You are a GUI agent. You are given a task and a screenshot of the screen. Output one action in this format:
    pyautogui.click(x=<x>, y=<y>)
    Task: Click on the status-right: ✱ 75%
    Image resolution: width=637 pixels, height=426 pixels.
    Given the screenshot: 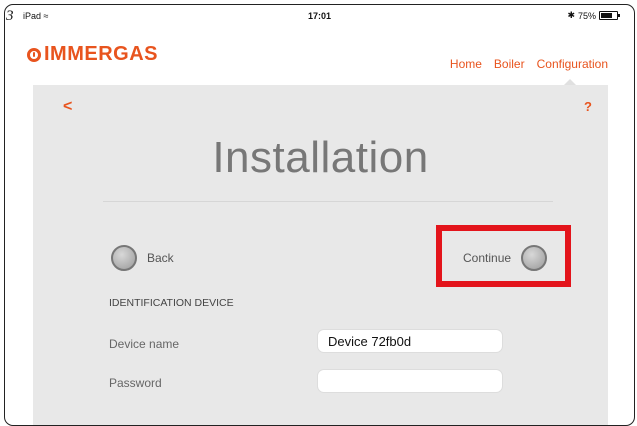 What is the action you would take?
    pyautogui.click(x=593, y=15)
    